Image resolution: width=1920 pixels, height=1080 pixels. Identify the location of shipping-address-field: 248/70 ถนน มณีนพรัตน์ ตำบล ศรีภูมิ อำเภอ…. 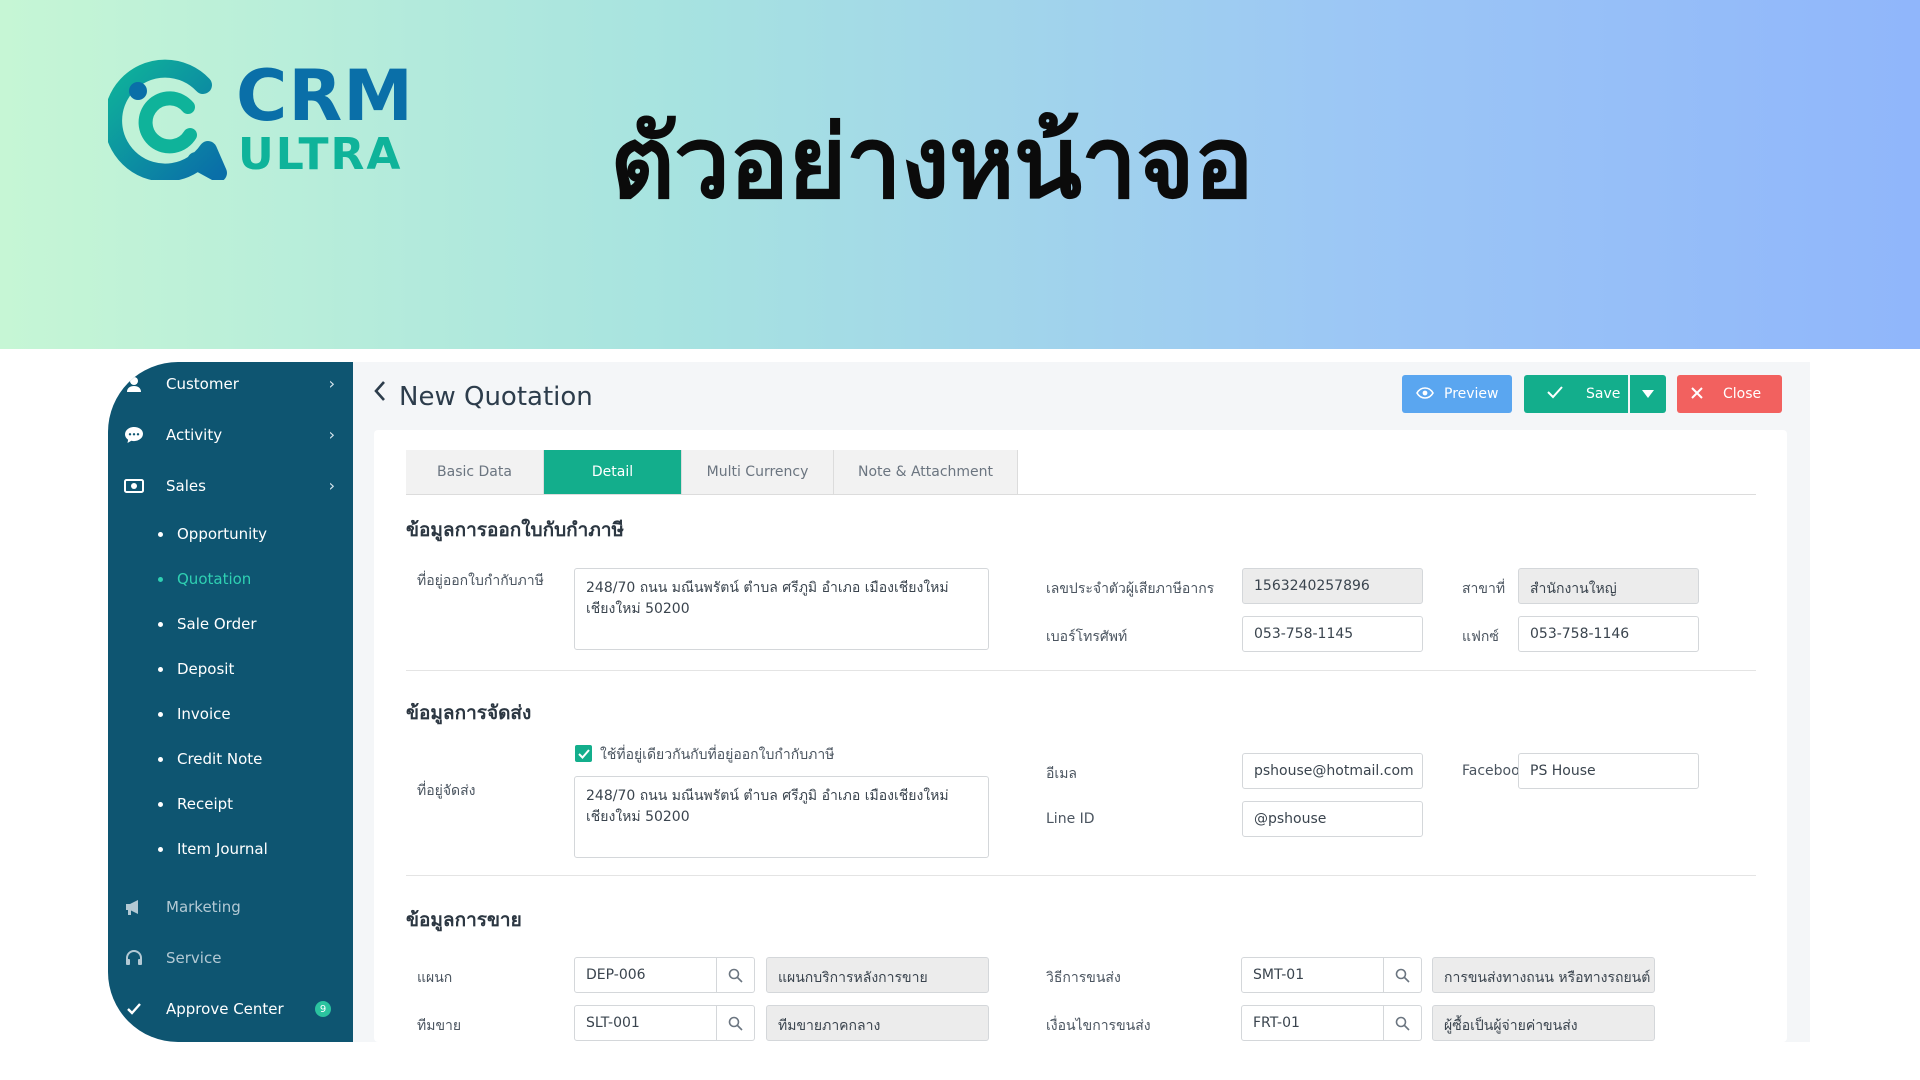
(781, 817).